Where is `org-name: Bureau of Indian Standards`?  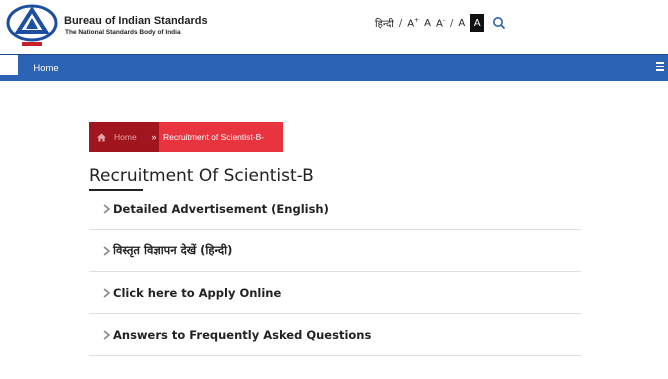
org-name: Bureau of Indian Standards is located at coordinates (136, 21).